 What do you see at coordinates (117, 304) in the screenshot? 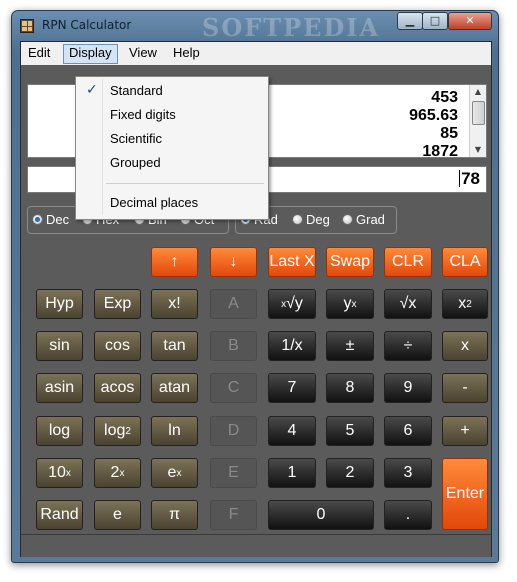
I see `exp-button: Exp` at bounding box center [117, 304].